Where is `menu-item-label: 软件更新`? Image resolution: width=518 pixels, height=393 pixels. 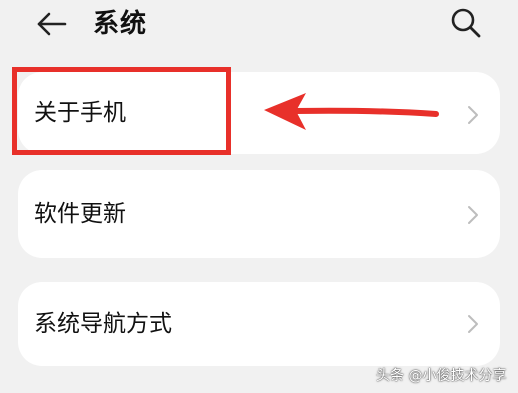
menu-item-label: 软件更新 is located at coordinates (80, 214).